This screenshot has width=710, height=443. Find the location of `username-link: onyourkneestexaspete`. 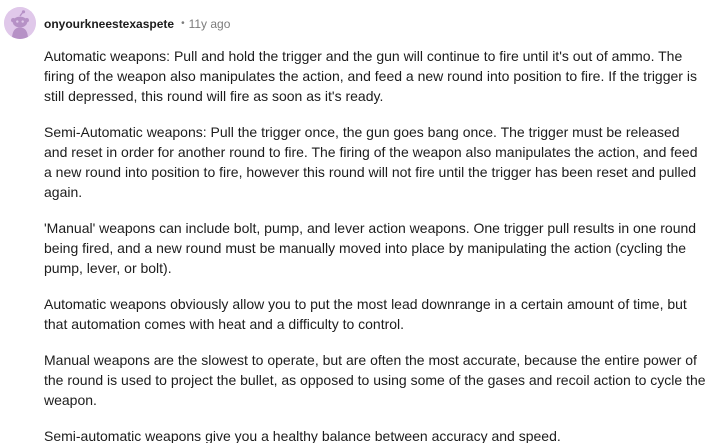

username-link: onyourkneestexaspete is located at coordinates (109, 24).